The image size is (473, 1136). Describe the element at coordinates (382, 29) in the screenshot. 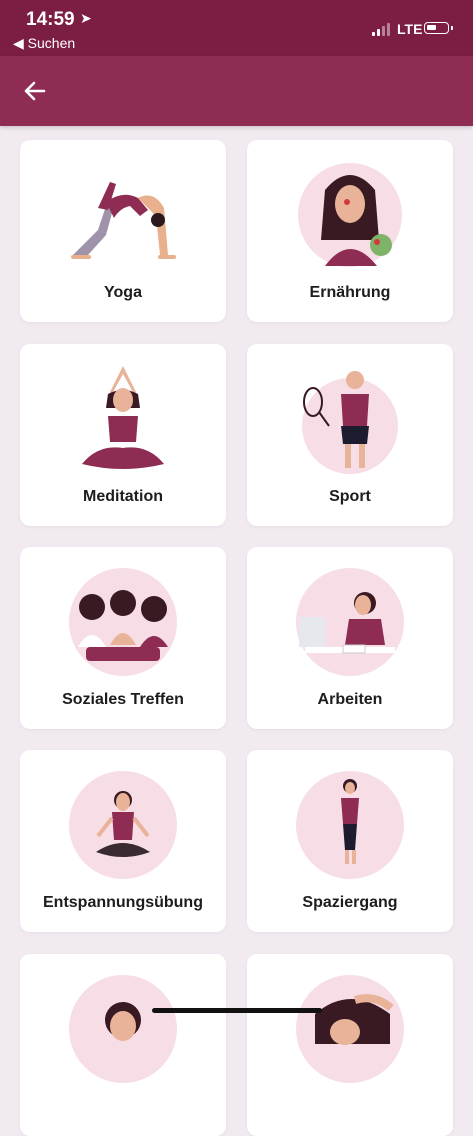

I see `signal-icon` at that location.